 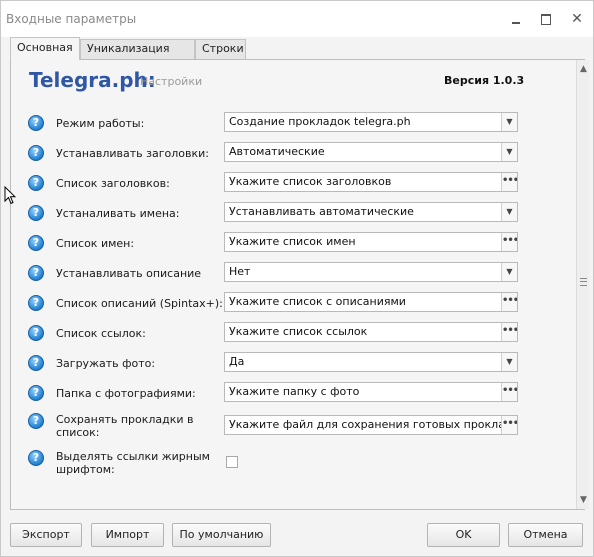 What do you see at coordinates (171, 81) in the screenshot?
I see `brand-subtitle: Настройки` at bounding box center [171, 81].